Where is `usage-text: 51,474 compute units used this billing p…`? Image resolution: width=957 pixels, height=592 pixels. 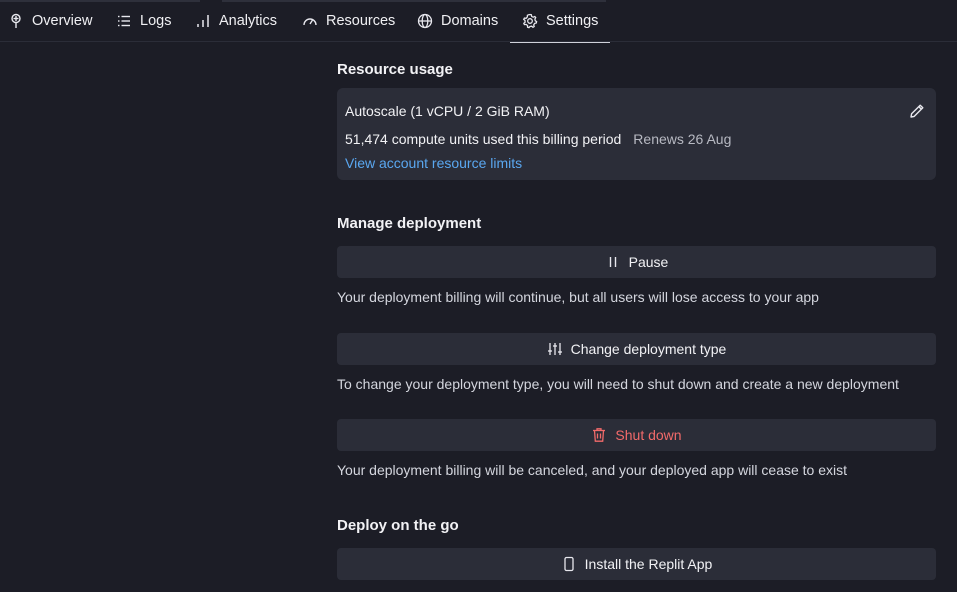
usage-text: 51,474 compute units used this billing p… is located at coordinates (483, 139).